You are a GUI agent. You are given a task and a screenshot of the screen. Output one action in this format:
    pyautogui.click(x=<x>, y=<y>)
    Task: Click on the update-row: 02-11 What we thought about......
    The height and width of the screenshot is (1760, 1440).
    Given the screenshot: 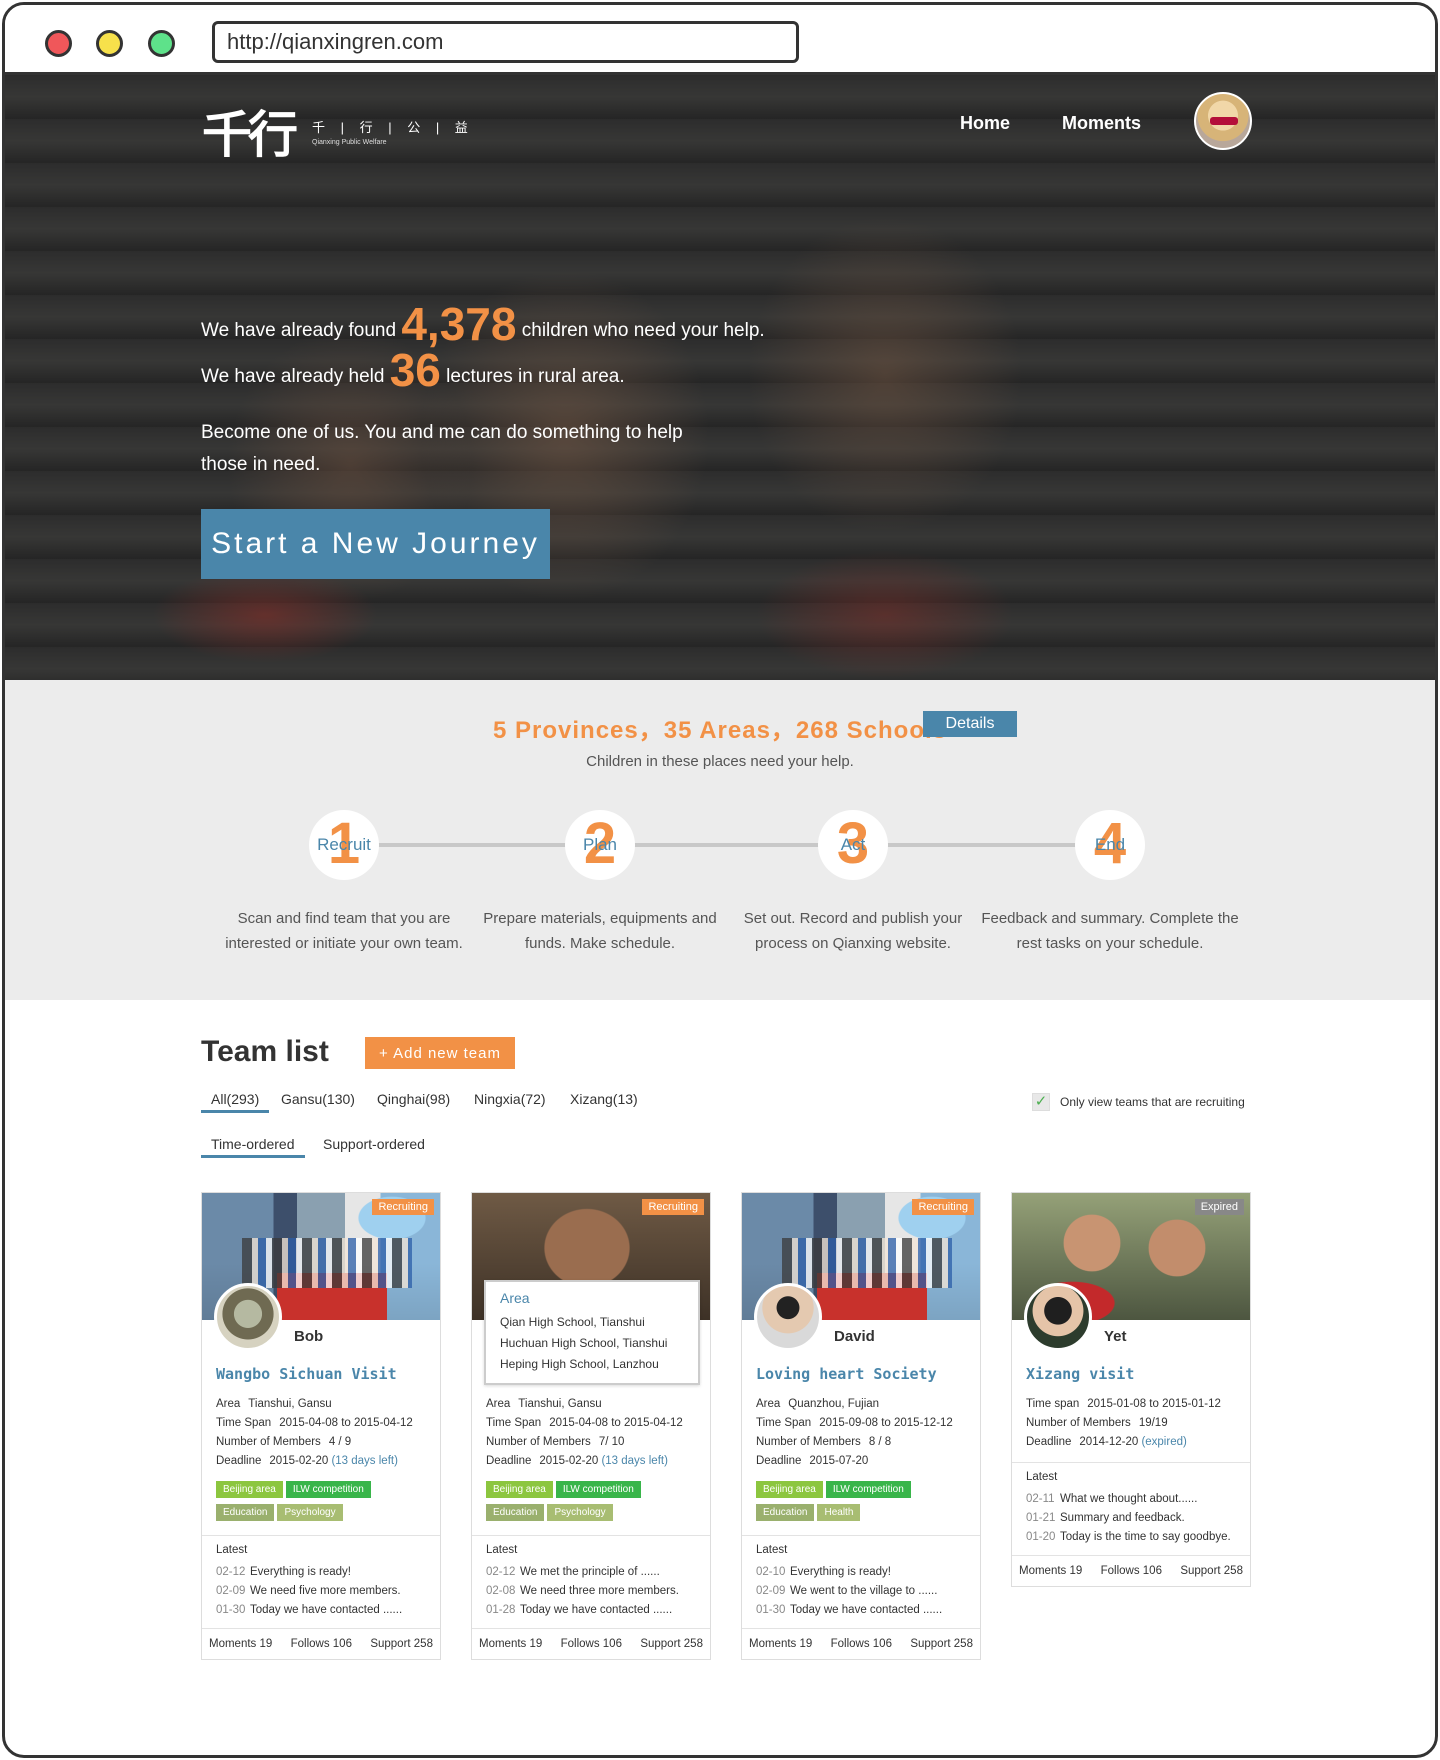 What is the action you would take?
    pyautogui.click(x=1131, y=1499)
    